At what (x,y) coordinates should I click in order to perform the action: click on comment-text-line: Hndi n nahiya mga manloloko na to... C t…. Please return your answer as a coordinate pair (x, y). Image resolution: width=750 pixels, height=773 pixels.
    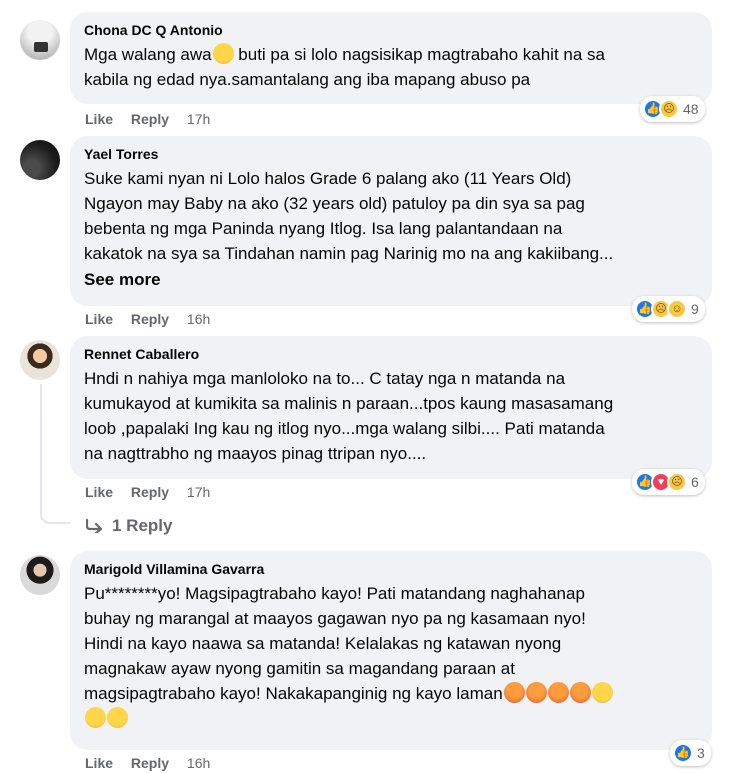
    Looking at the image, I should click on (325, 378).